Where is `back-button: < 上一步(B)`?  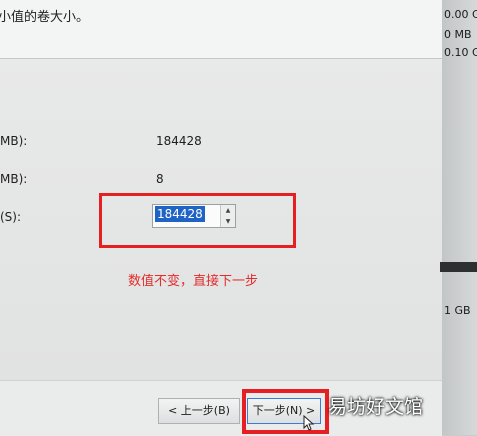 back-button: < 上一步(B) is located at coordinates (199, 411).